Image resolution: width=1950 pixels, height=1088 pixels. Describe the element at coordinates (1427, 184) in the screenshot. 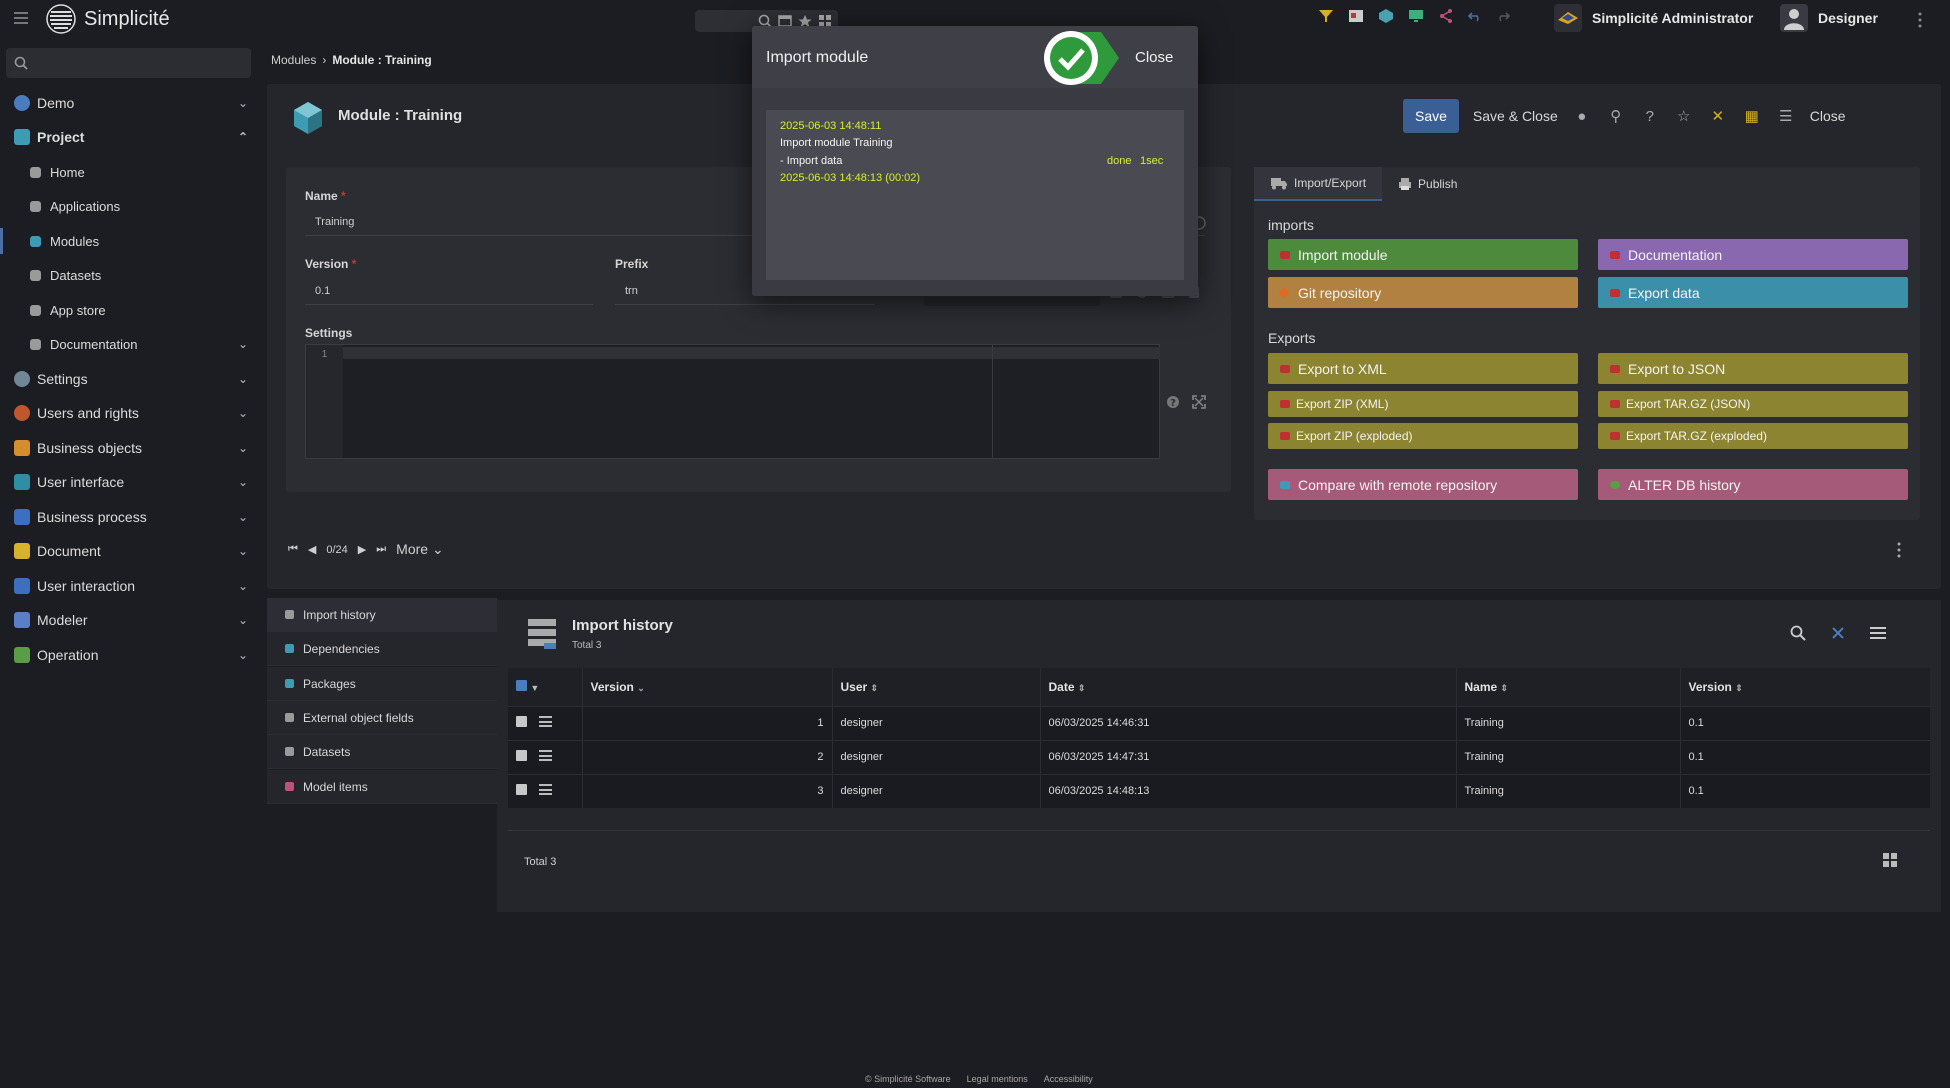

I see `tab-publish: Publish` at that location.